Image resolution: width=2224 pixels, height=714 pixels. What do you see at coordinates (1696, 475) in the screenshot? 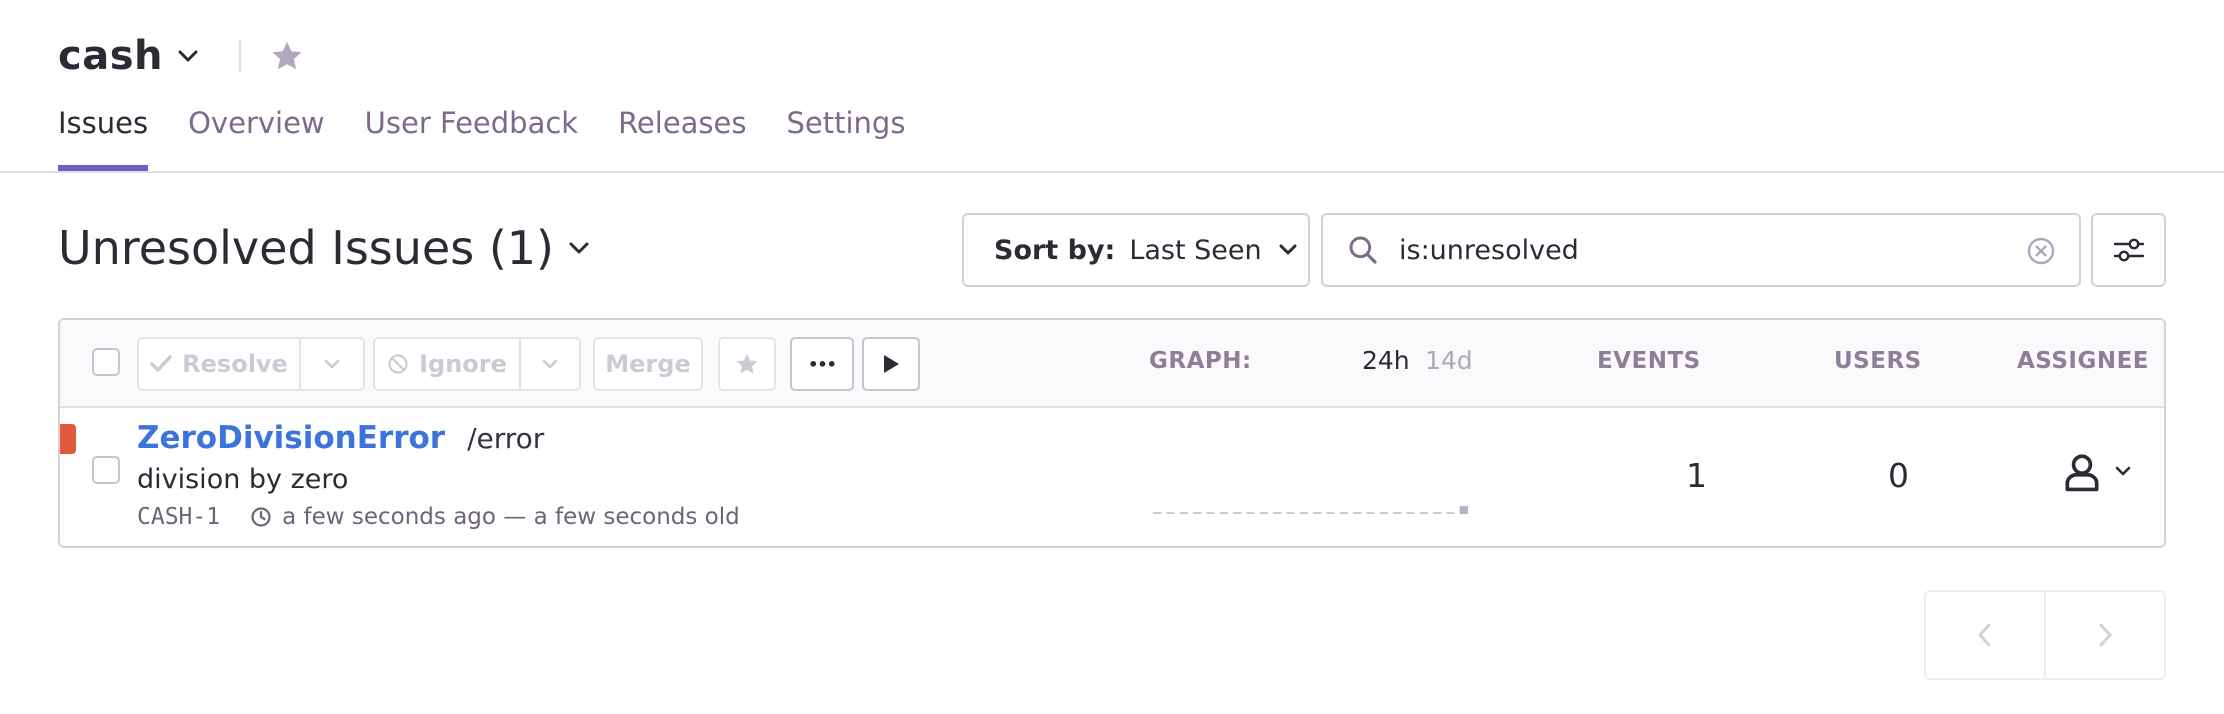
I see `issue-events-count: 1` at bounding box center [1696, 475].